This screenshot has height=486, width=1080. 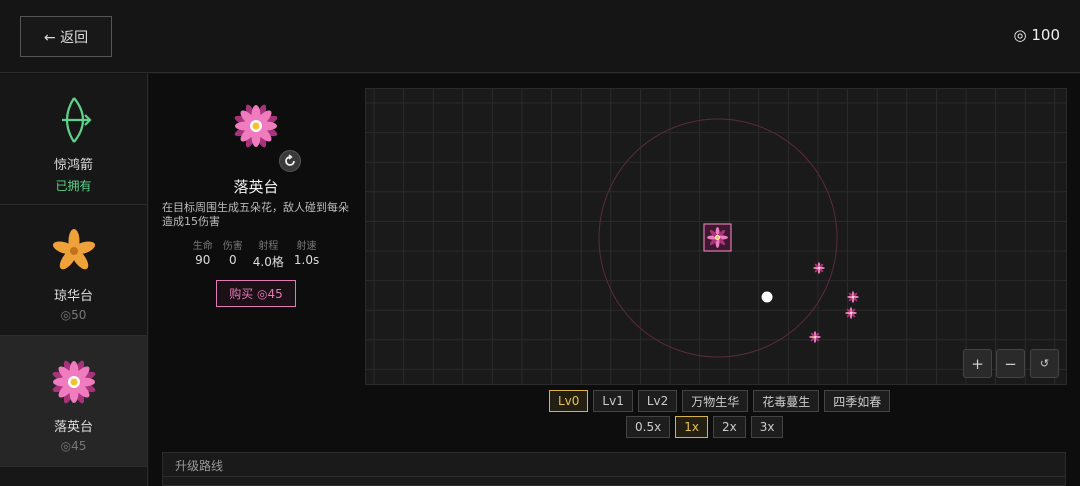 What do you see at coordinates (857, 401) in the screenshot?
I see `level-chip-siji: 四季如春` at bounding box center [857, 401].